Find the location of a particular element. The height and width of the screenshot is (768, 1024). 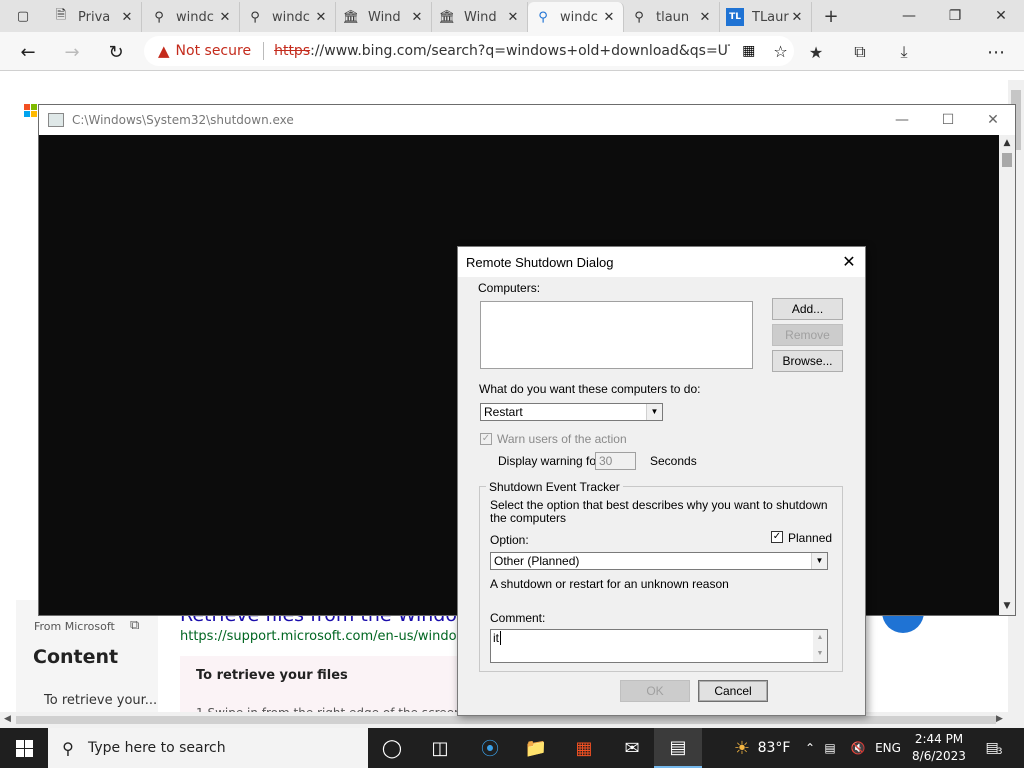

warning-seconds-field: 30 is located at coordinates (615, 461).